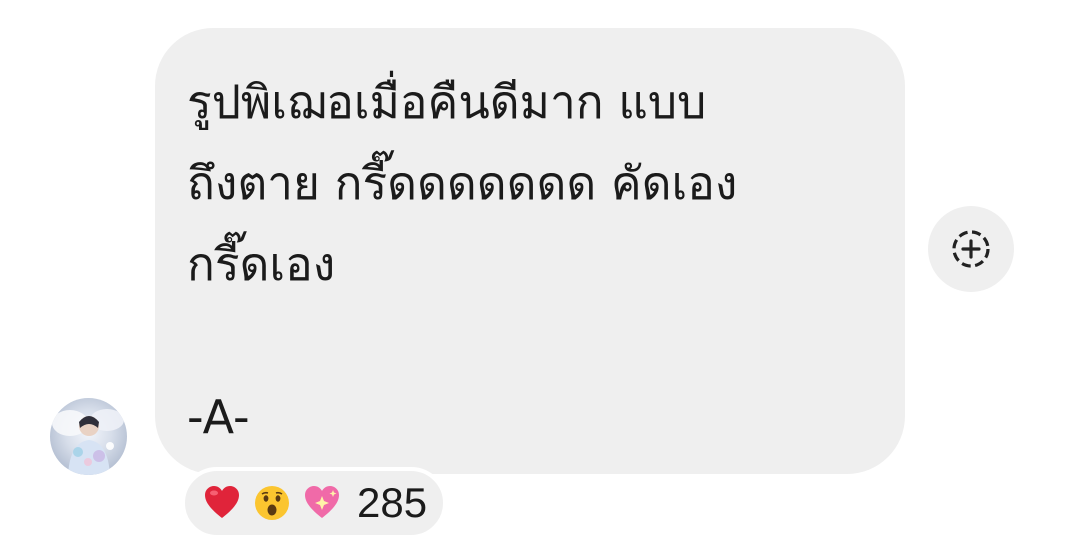  Describe the element at coordinates (272, 503) in the screenshot. I see `astonished-face-icon` at that location.